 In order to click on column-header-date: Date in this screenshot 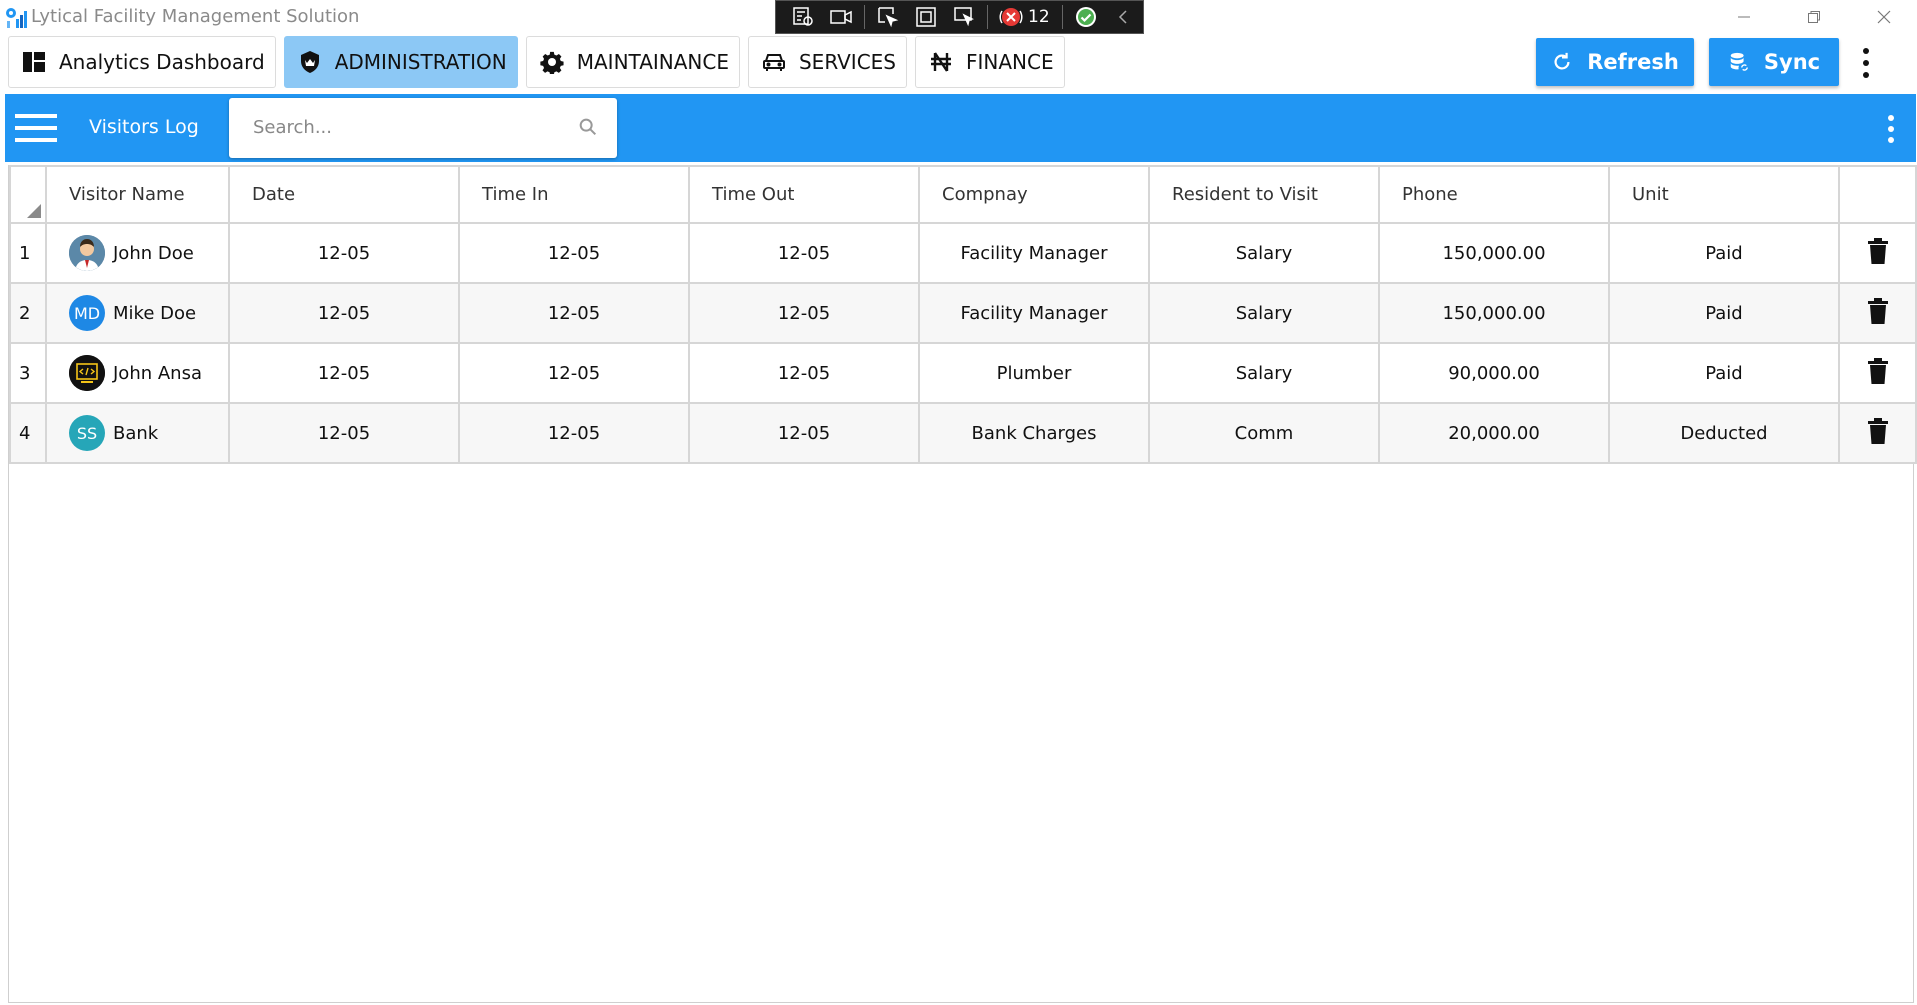, I will do `click(344, 194)`.